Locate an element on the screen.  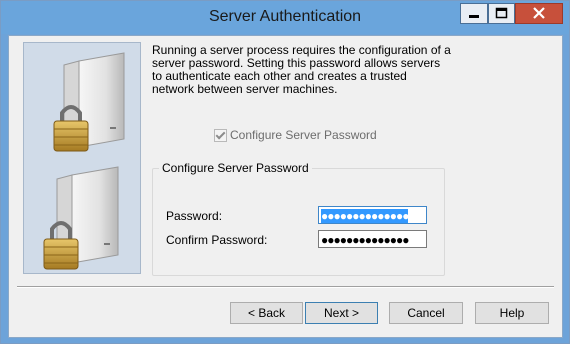
minimize-button is located at coordinates (474, 13).